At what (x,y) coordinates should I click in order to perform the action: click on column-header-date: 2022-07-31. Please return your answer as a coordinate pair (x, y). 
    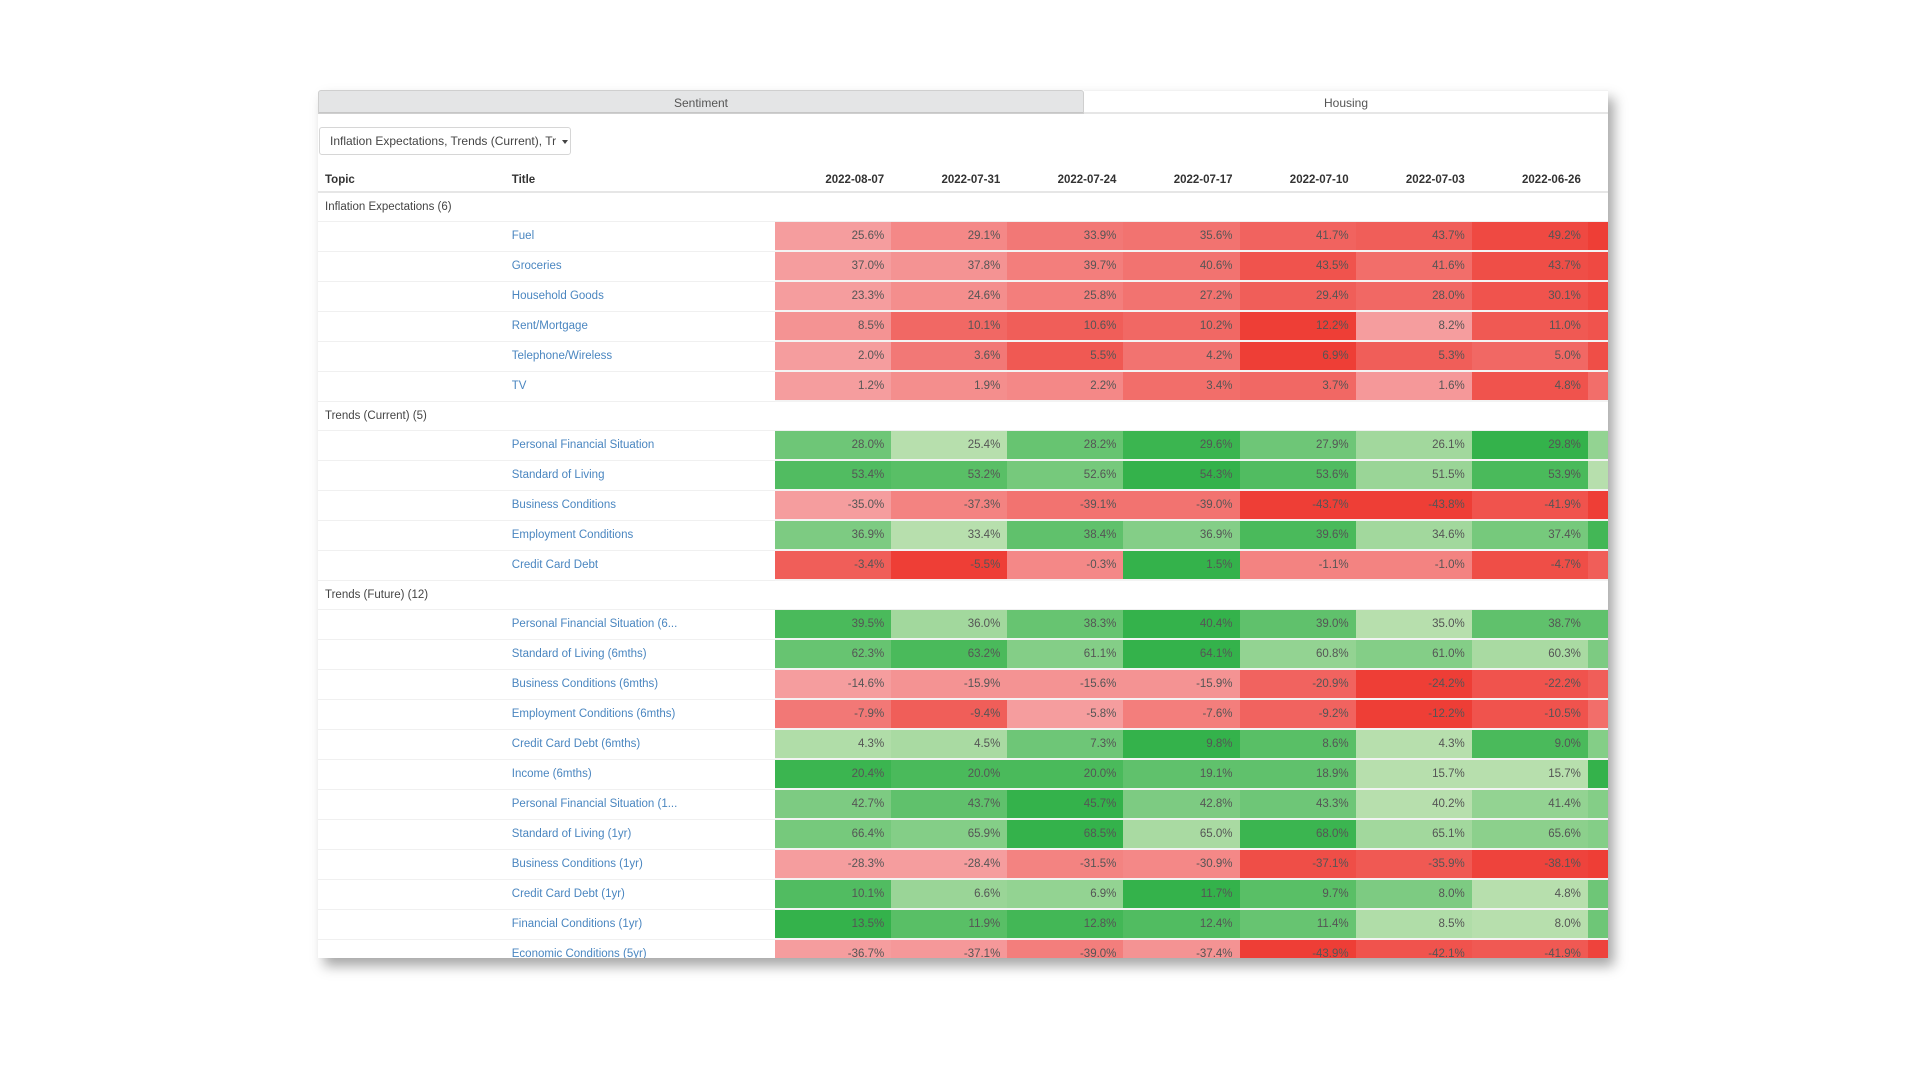
    Looking at the image, I should click on (949, 181).